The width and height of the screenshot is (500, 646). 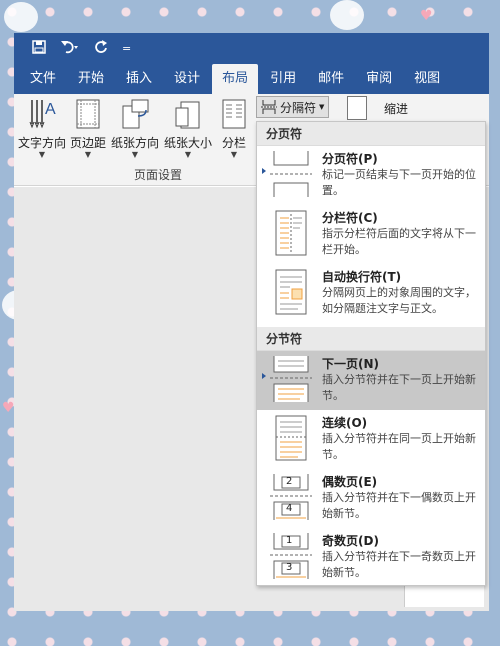 I want to click on menu-item-even-page: 2 4 偶数页(E) 插入分节符并在下一偶数页上开始新节。, so click(x=371, y=498).